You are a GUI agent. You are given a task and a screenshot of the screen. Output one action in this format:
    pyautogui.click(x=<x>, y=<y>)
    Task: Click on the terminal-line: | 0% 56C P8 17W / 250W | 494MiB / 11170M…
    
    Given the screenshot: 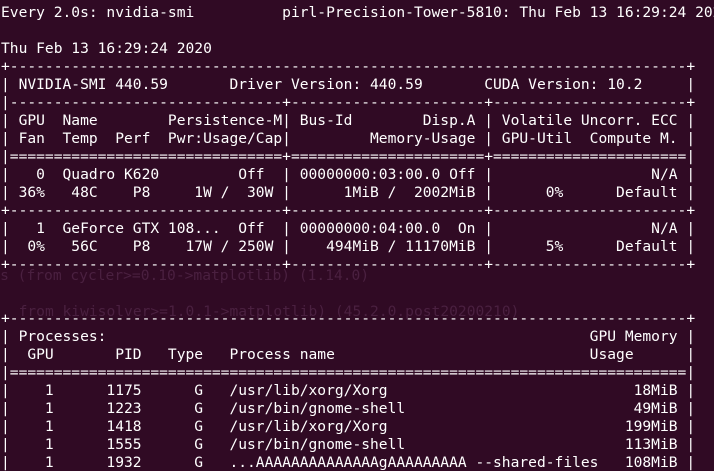 What is the action you would take?
    pyautogui.click(x=348, y=246)
    